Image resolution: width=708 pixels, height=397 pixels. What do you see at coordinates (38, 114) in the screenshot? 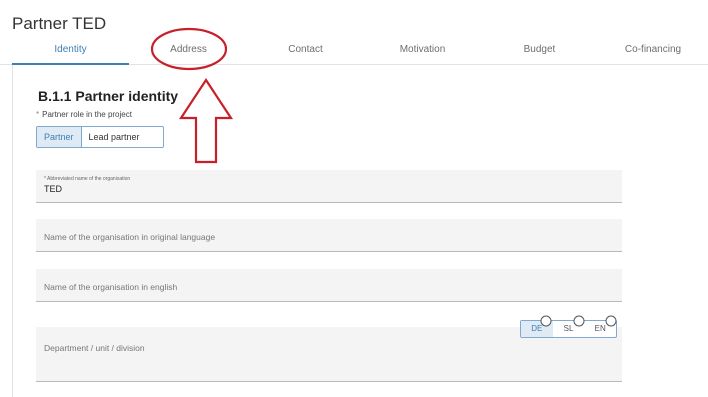
I see `required-mark: *` at bounding box center [38, 114].